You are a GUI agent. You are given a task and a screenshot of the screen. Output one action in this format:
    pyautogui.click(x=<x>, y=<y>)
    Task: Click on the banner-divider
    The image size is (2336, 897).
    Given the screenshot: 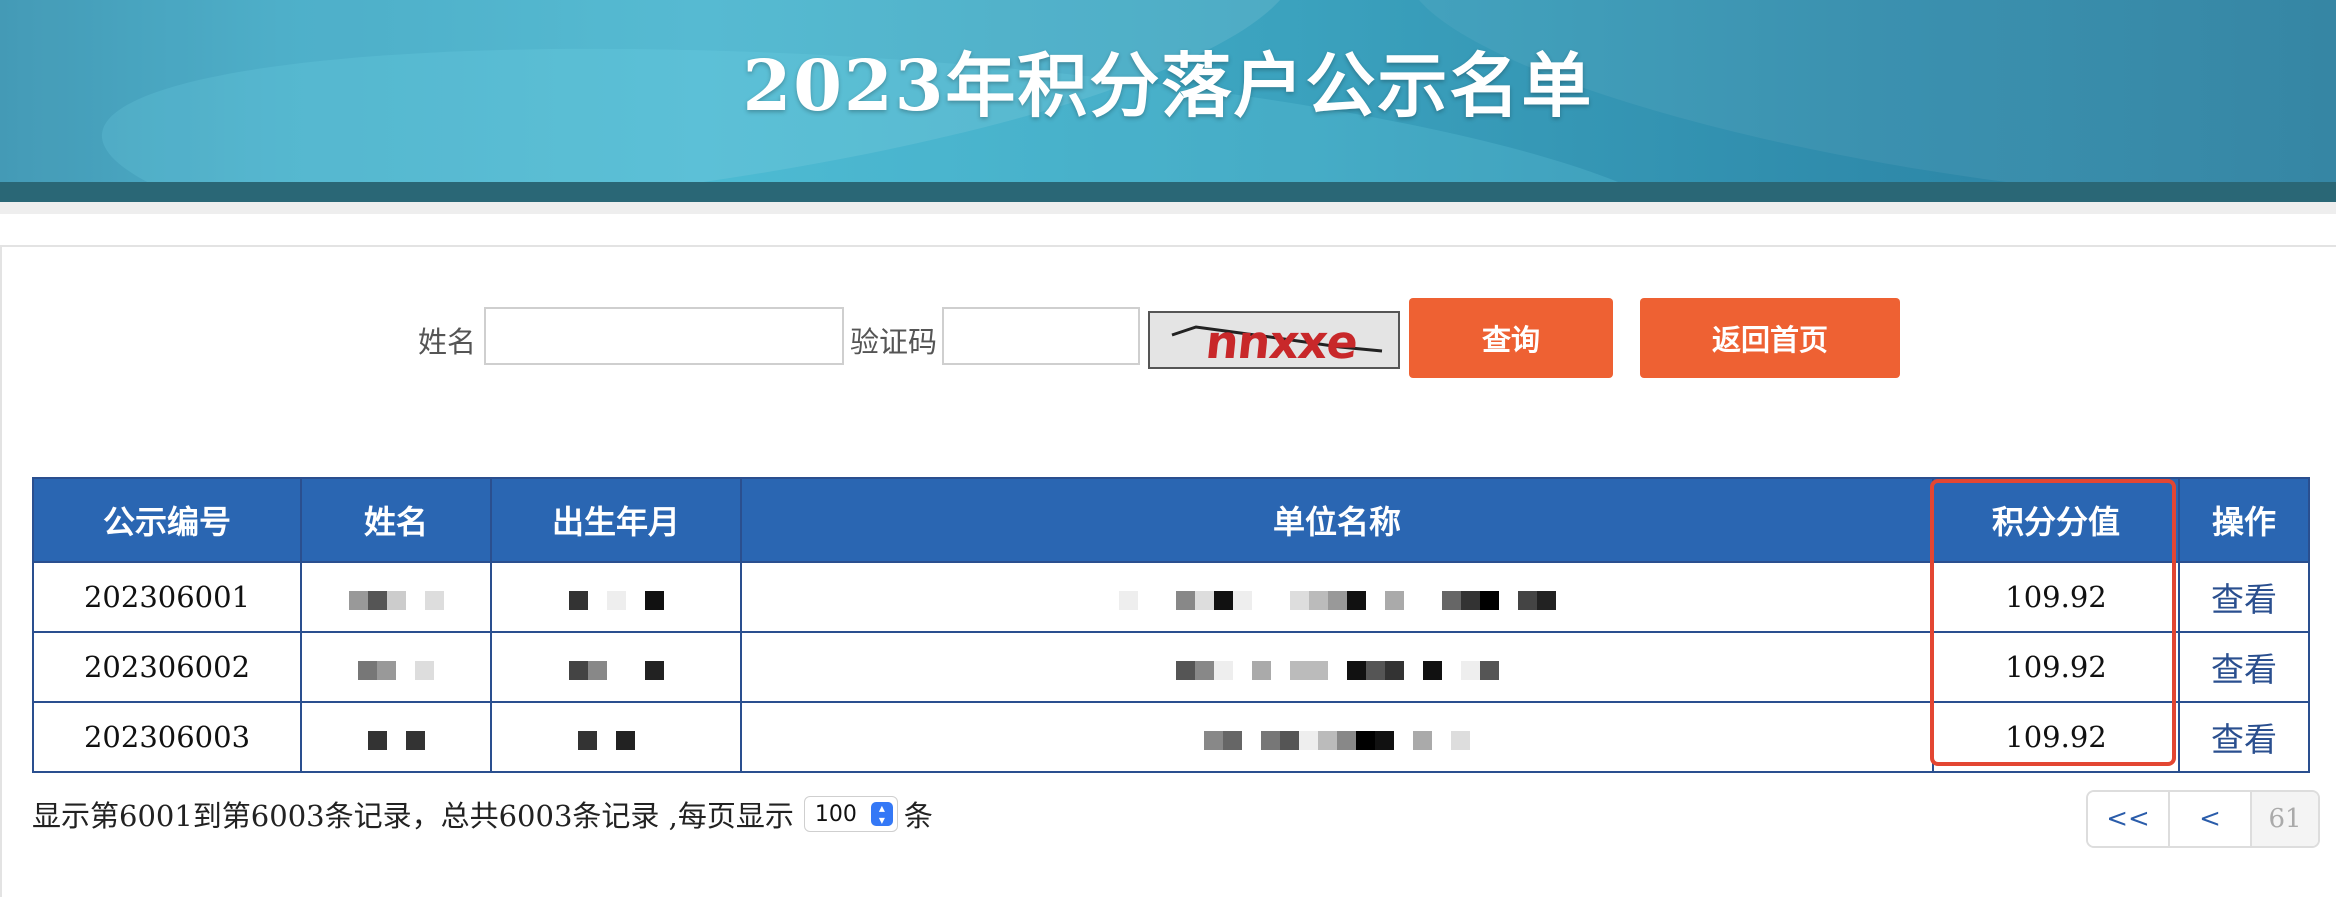 What is the action you would take?
    pyautogui.click(x=1168, y=192)
    